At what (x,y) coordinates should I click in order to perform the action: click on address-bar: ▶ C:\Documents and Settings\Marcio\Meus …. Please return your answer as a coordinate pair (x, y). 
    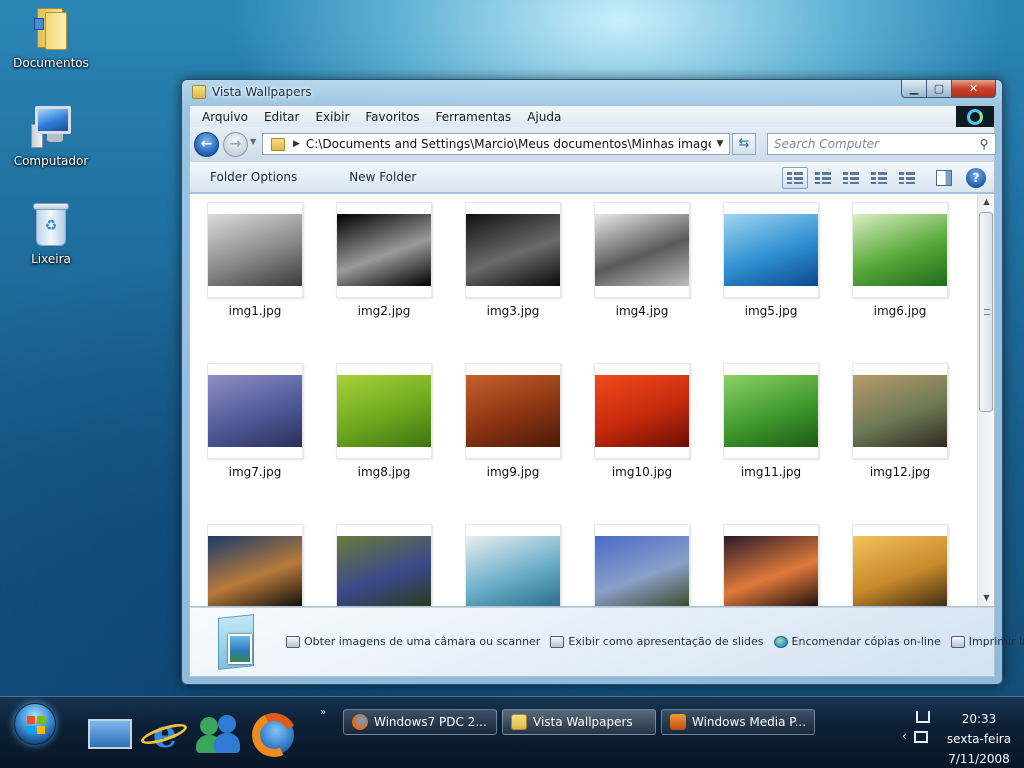
    Looking at the image, I should click on (496, 144).